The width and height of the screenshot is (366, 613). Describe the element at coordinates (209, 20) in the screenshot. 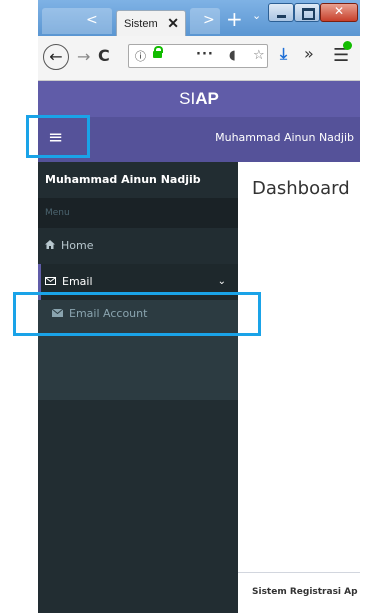

I see `tab-scroll-right-icon: >` at that location.